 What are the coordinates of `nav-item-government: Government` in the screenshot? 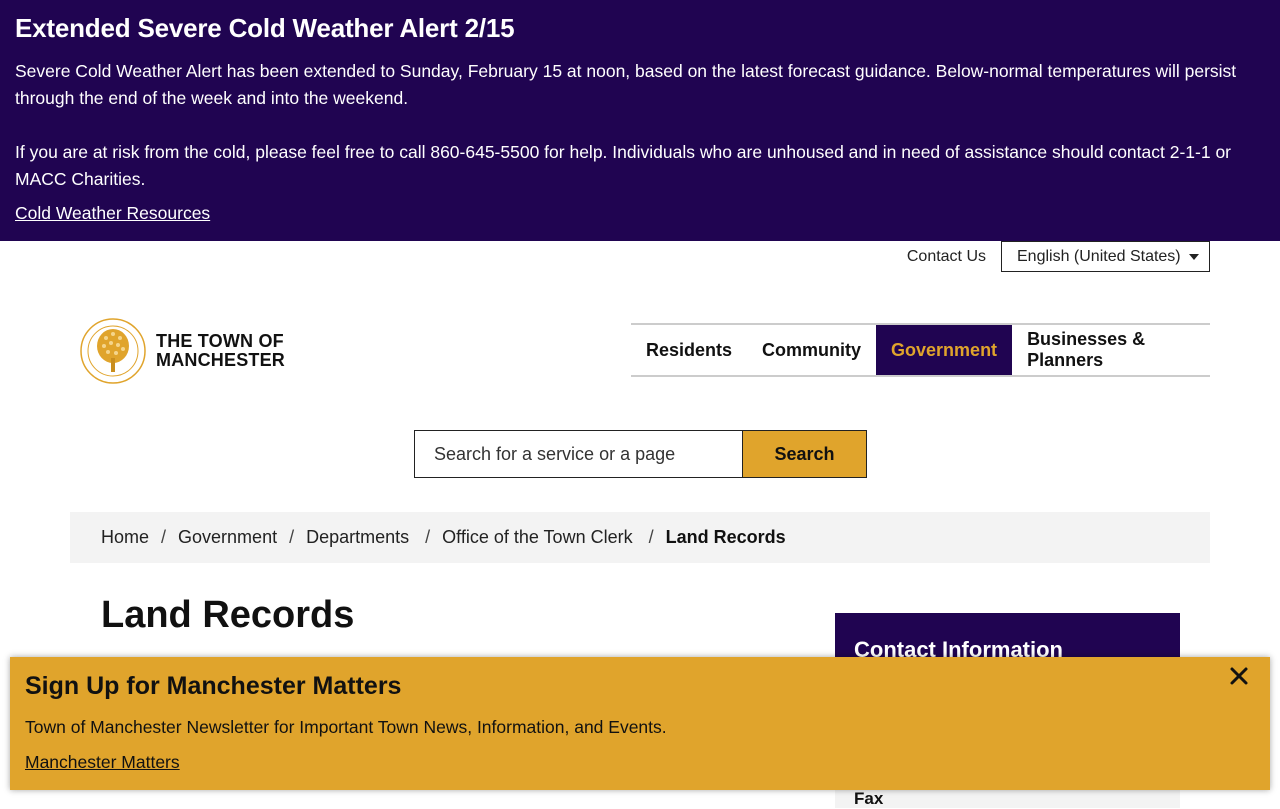 It's located at (944, 350).